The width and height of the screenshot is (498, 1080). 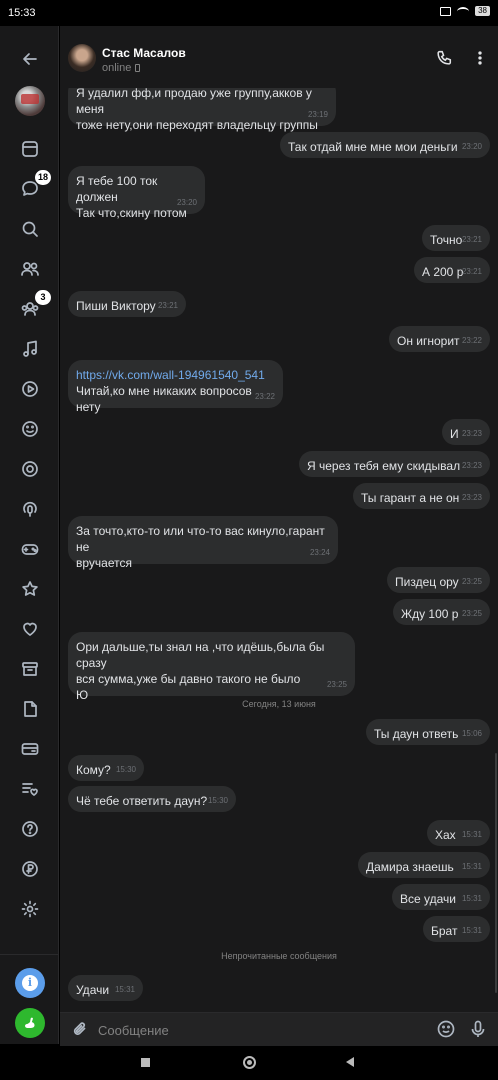 What do you see at coordinates (144, 53) in the screenshot?
I see `contact-name: Стас Масалов` at bounding box center [144, 53].